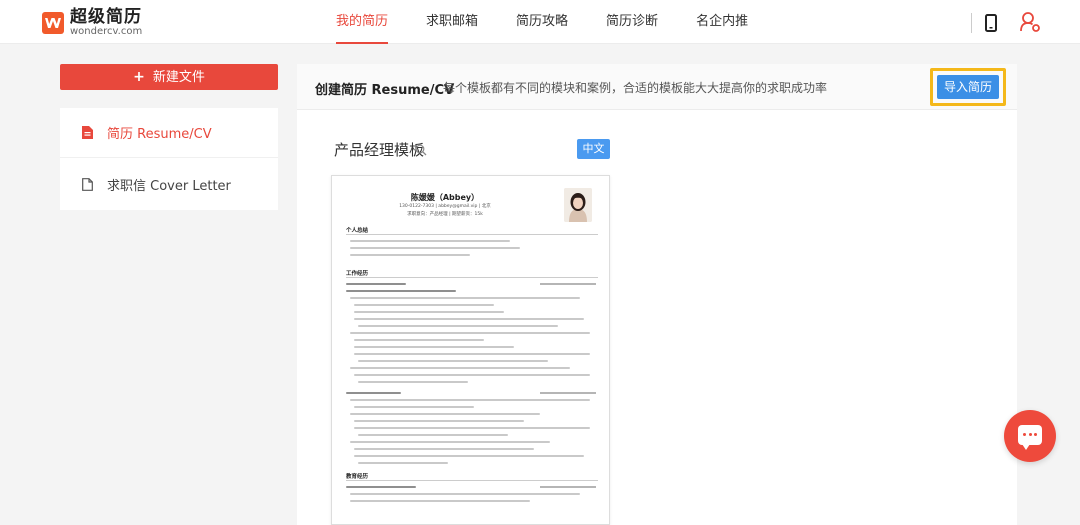 The image size is (1080, 525). What do you see at coordinates (357, 231) in the screenshot?
I see `resume-section-title: 个人总结` at bounding box center [357, 231].